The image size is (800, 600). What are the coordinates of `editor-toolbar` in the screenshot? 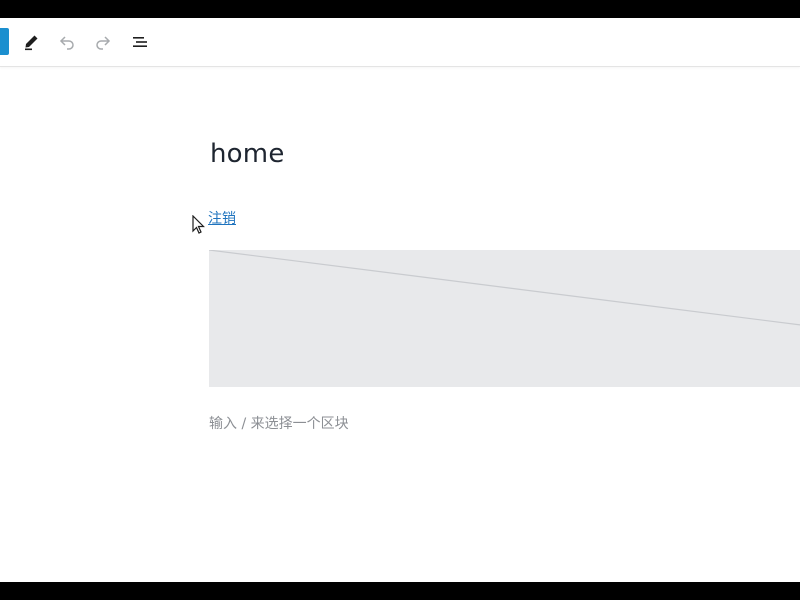 It's located at (400, 42).